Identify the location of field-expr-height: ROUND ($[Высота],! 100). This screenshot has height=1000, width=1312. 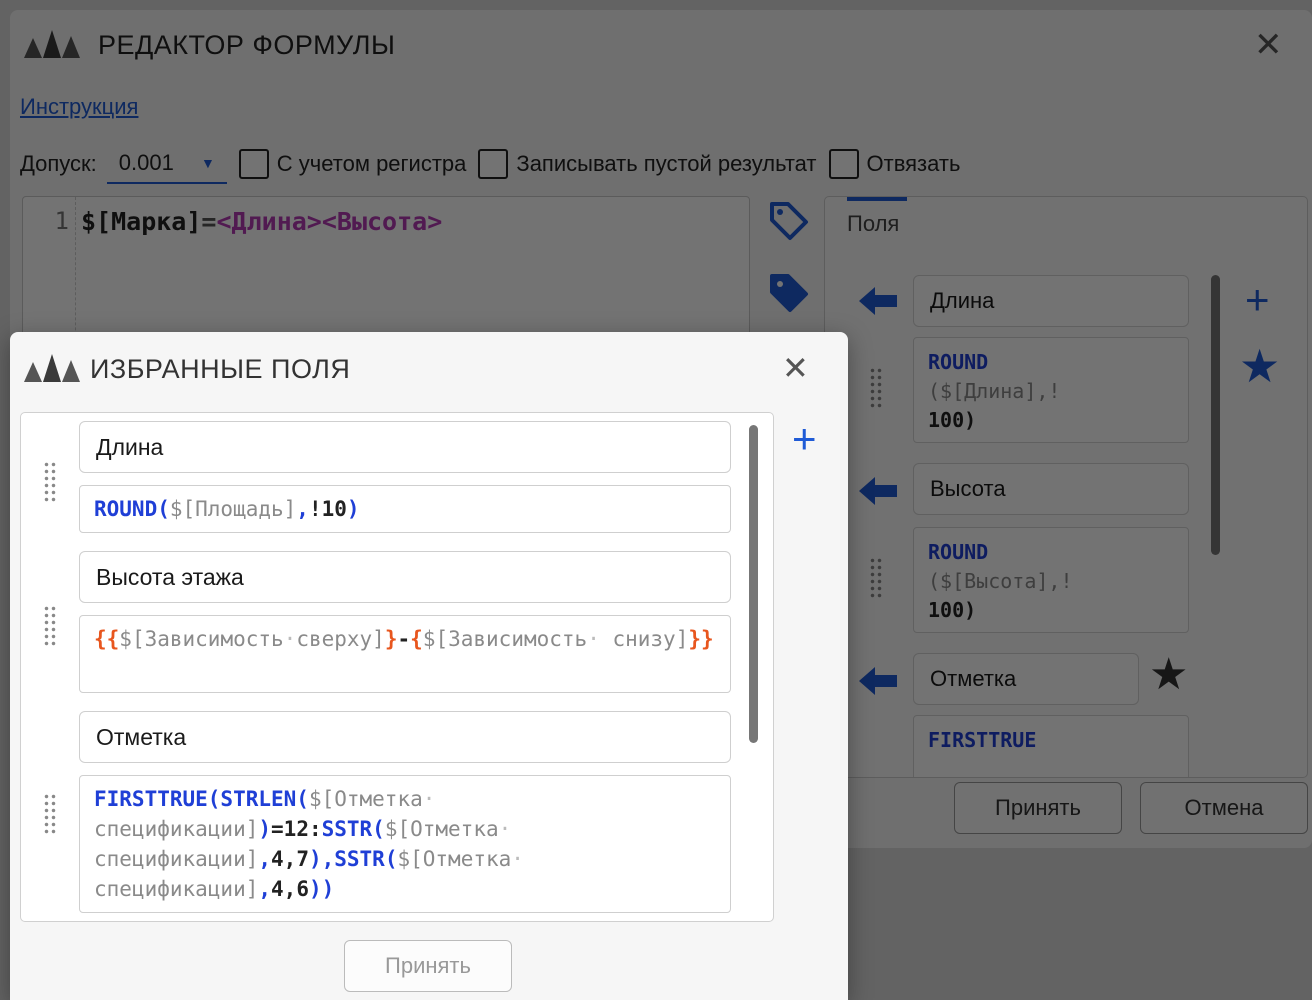
(1051, 580).